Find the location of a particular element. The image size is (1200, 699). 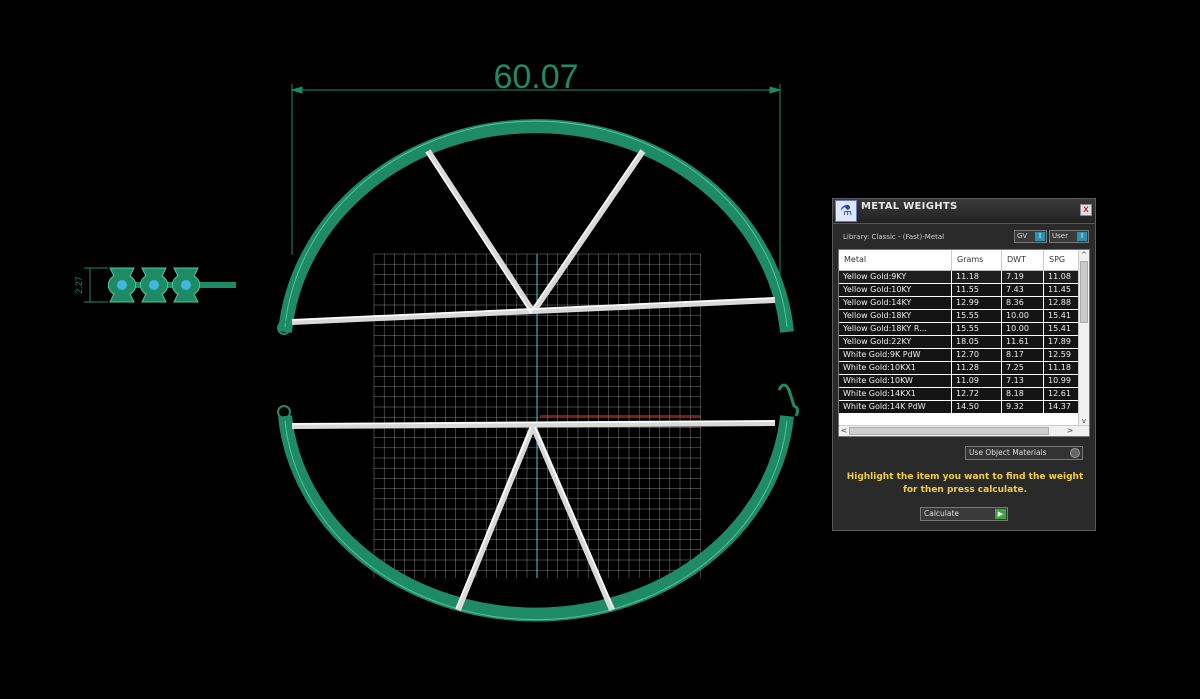

cell-metal: White Gold:10KW is located at coordinates (895, 381).